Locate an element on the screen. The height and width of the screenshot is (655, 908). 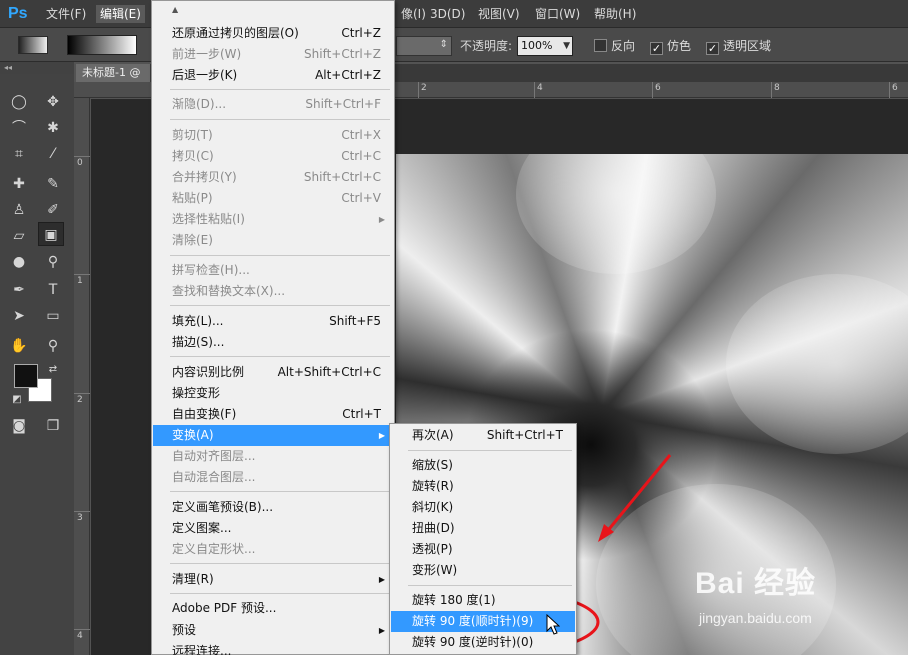
panel-collapse-handle: ◂◂ is located at coordinates (37, 68).